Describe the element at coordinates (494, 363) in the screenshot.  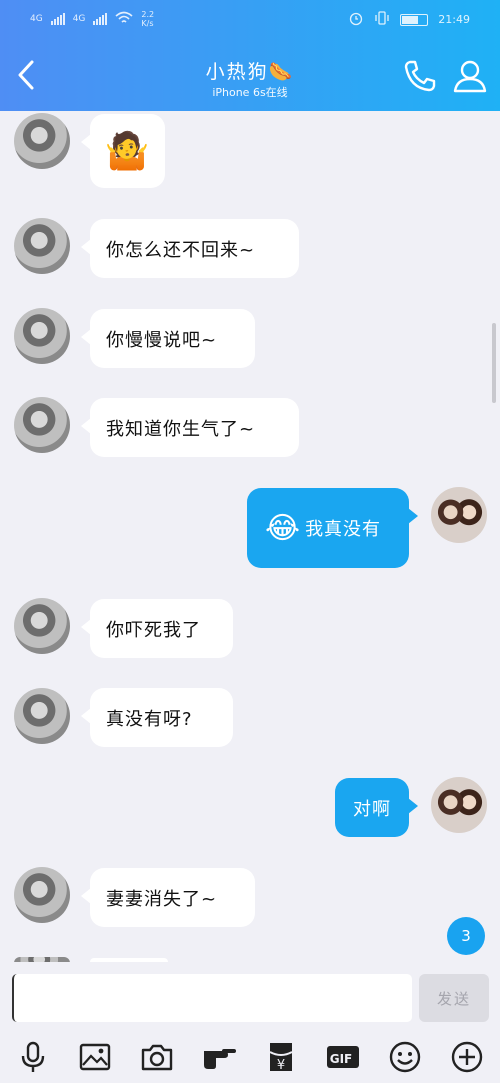
I see `scrollbar` at that location.